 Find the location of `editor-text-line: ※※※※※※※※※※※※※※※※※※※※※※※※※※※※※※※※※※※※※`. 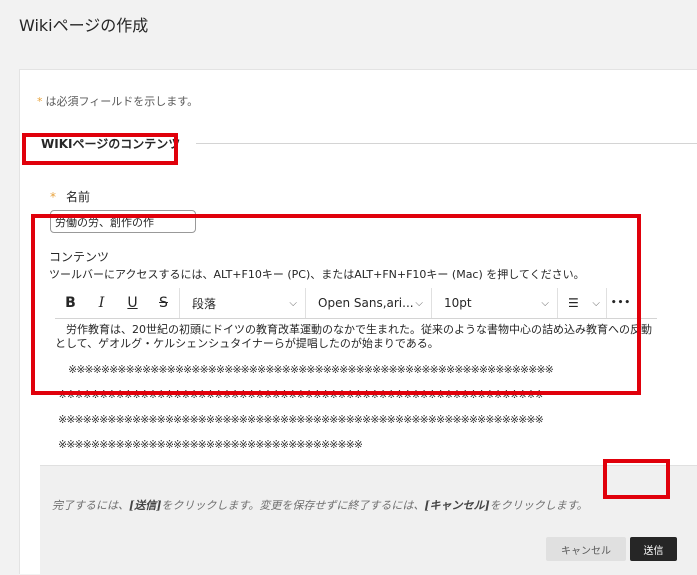

editor-text-line: ※※※※※※※※※※※※※※※※※※※※※※※※※※※※※※※※※※※※※ is located at coordinates (210, 444).